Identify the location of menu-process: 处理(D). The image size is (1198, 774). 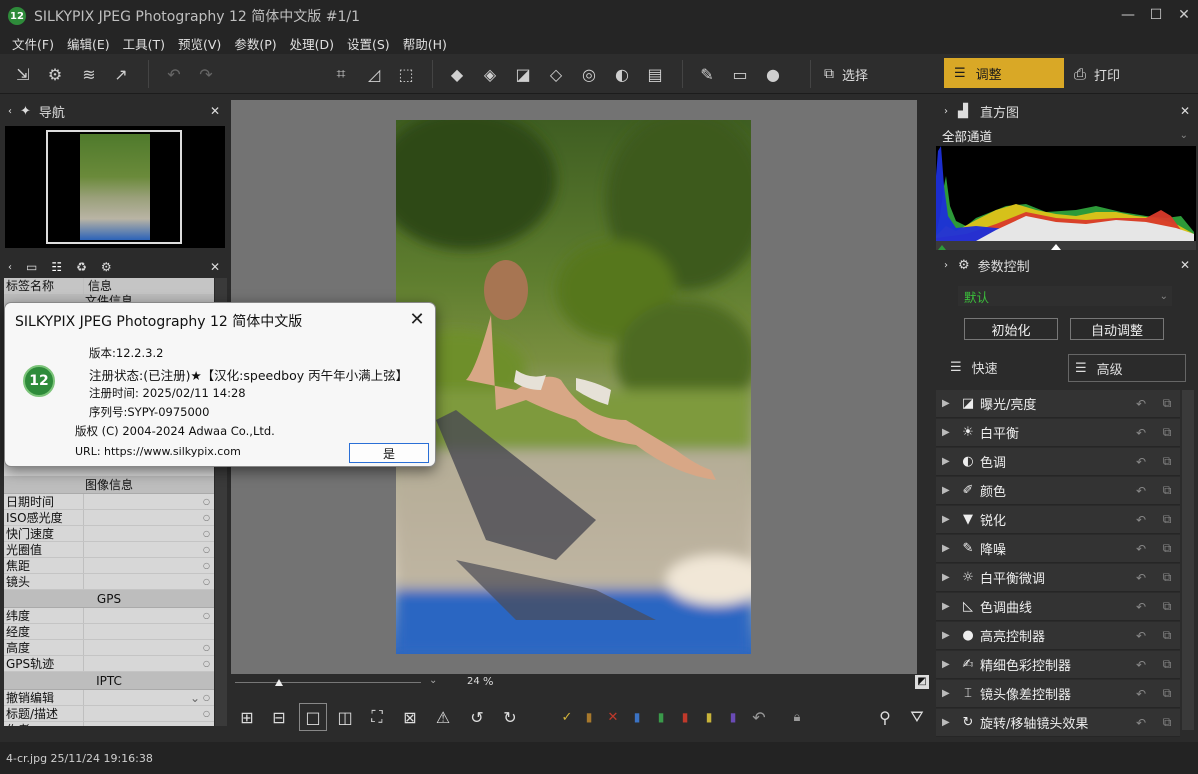
(312, 43).